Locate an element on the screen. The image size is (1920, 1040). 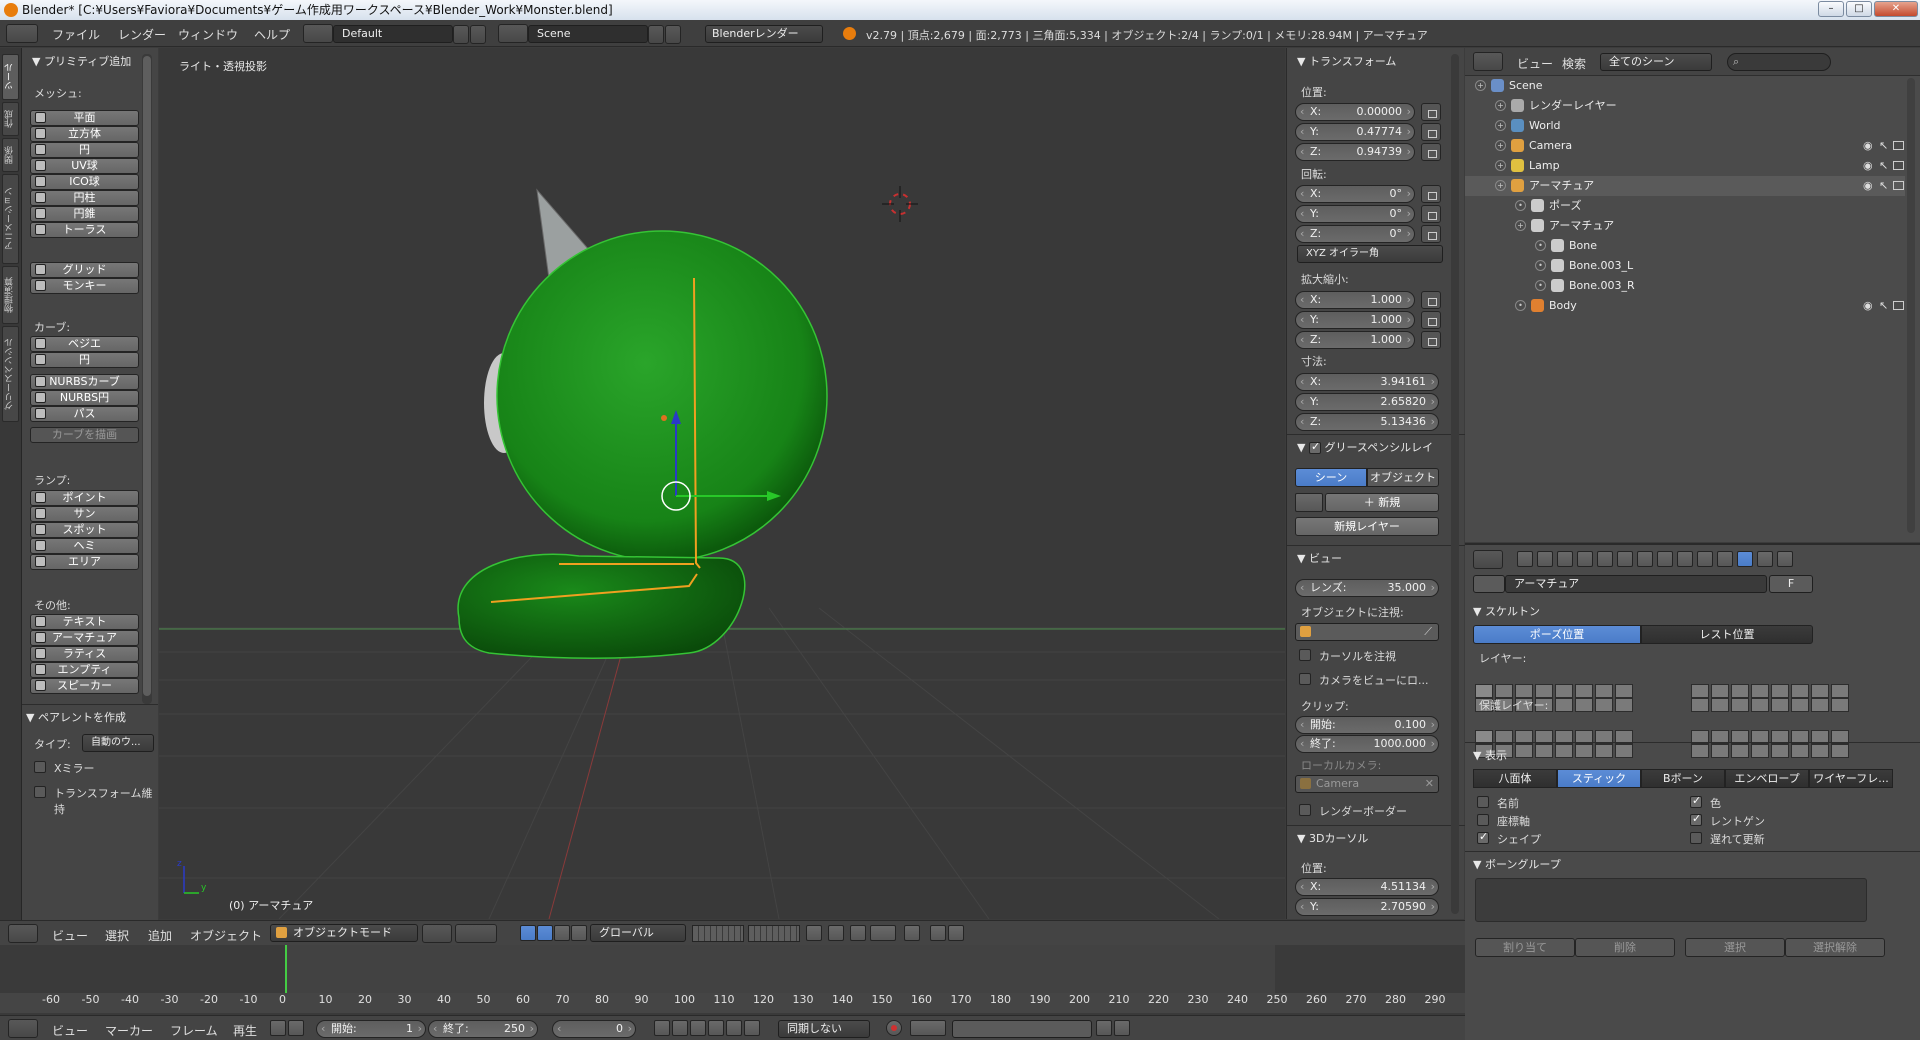
jump-back-icon is located at coordinates (680, 1028).